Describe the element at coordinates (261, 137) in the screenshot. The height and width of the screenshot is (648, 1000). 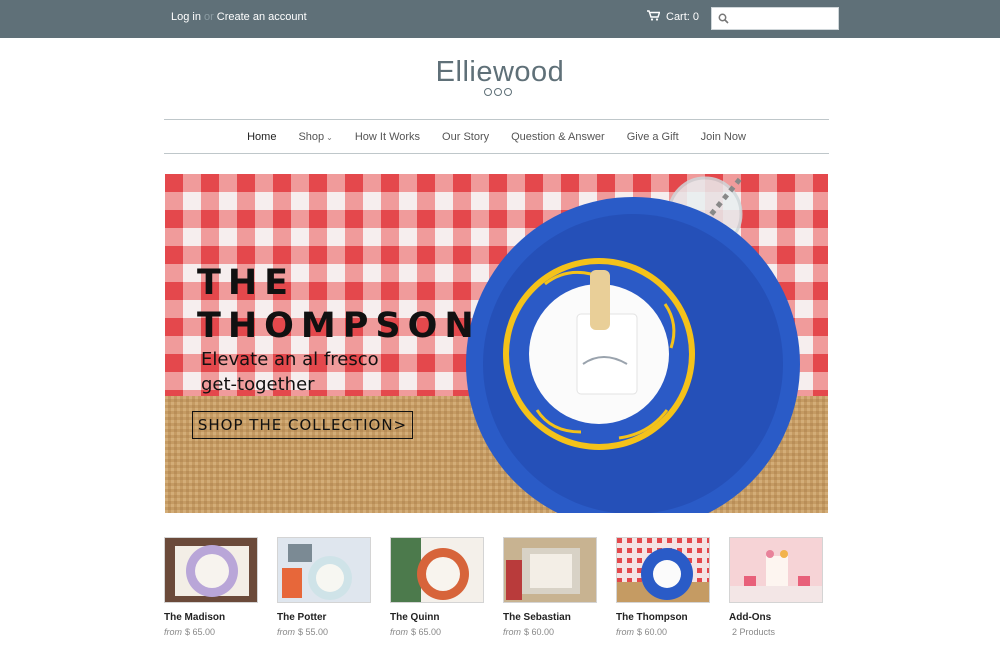
I see `nav-item-home: Home` at that location.